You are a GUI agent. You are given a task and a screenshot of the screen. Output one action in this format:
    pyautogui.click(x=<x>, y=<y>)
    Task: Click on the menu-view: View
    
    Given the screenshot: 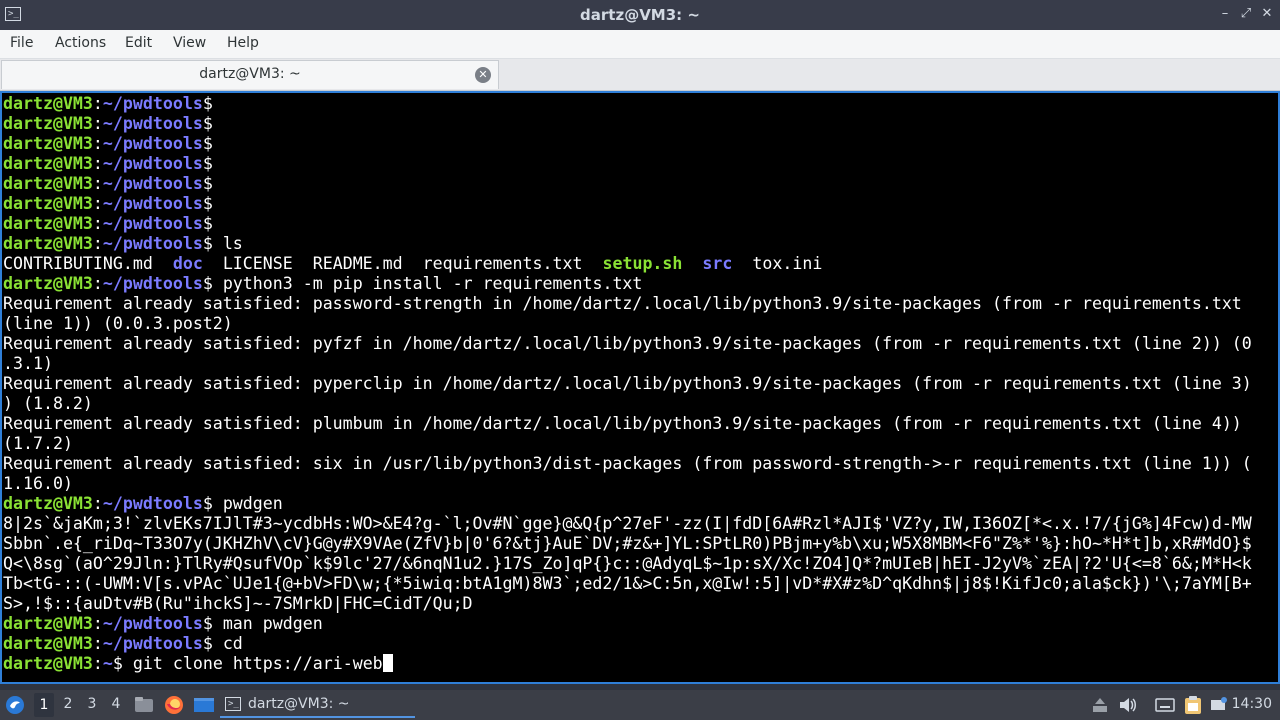 What is the action you would take?
    pyautogui.click(x=189, y=43)
    